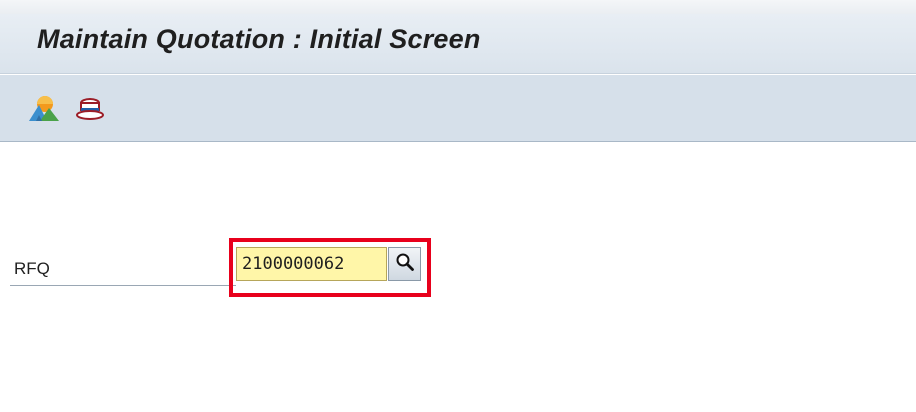 The height and width of the screenshot is (412, 916). I want to click on search-icon, so click(405, 264).